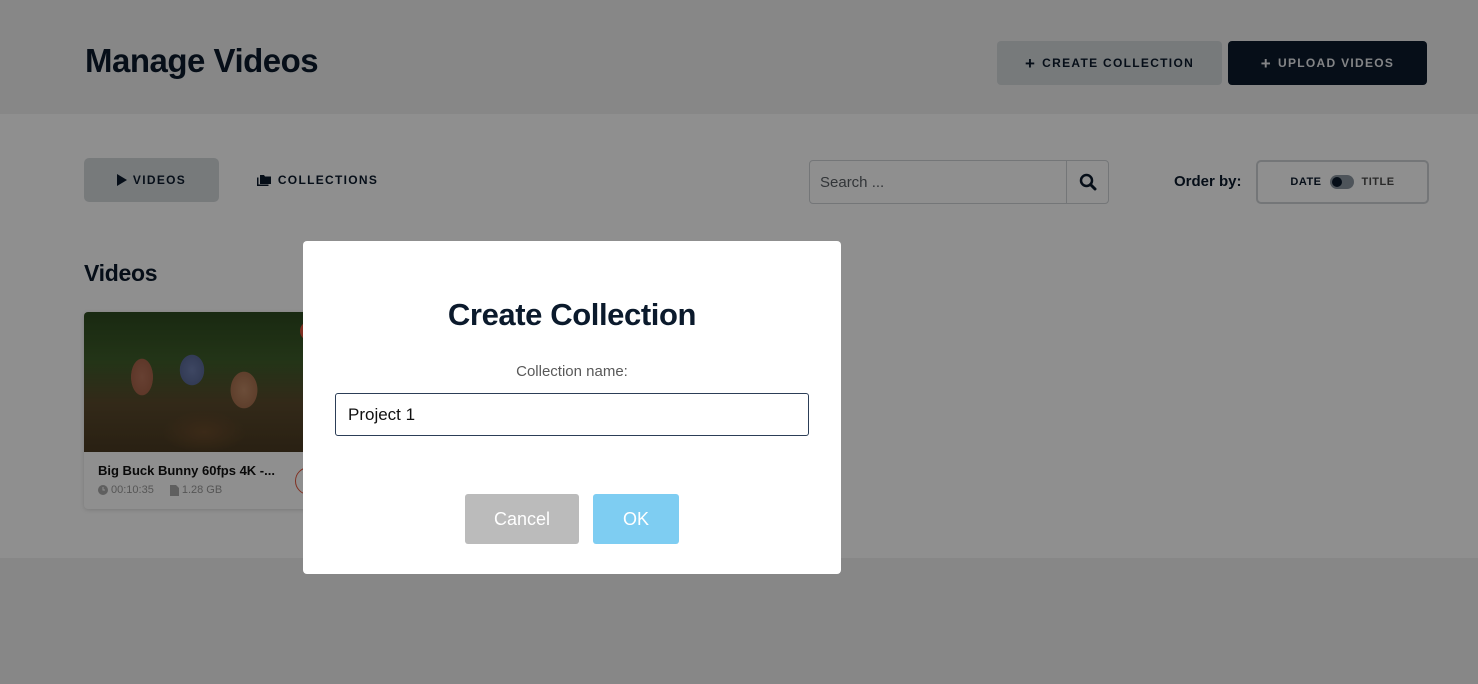 The height and width of the screenshot is (684, 1478). I want to click on dialog-title: Create Collection, so click(572, 314).